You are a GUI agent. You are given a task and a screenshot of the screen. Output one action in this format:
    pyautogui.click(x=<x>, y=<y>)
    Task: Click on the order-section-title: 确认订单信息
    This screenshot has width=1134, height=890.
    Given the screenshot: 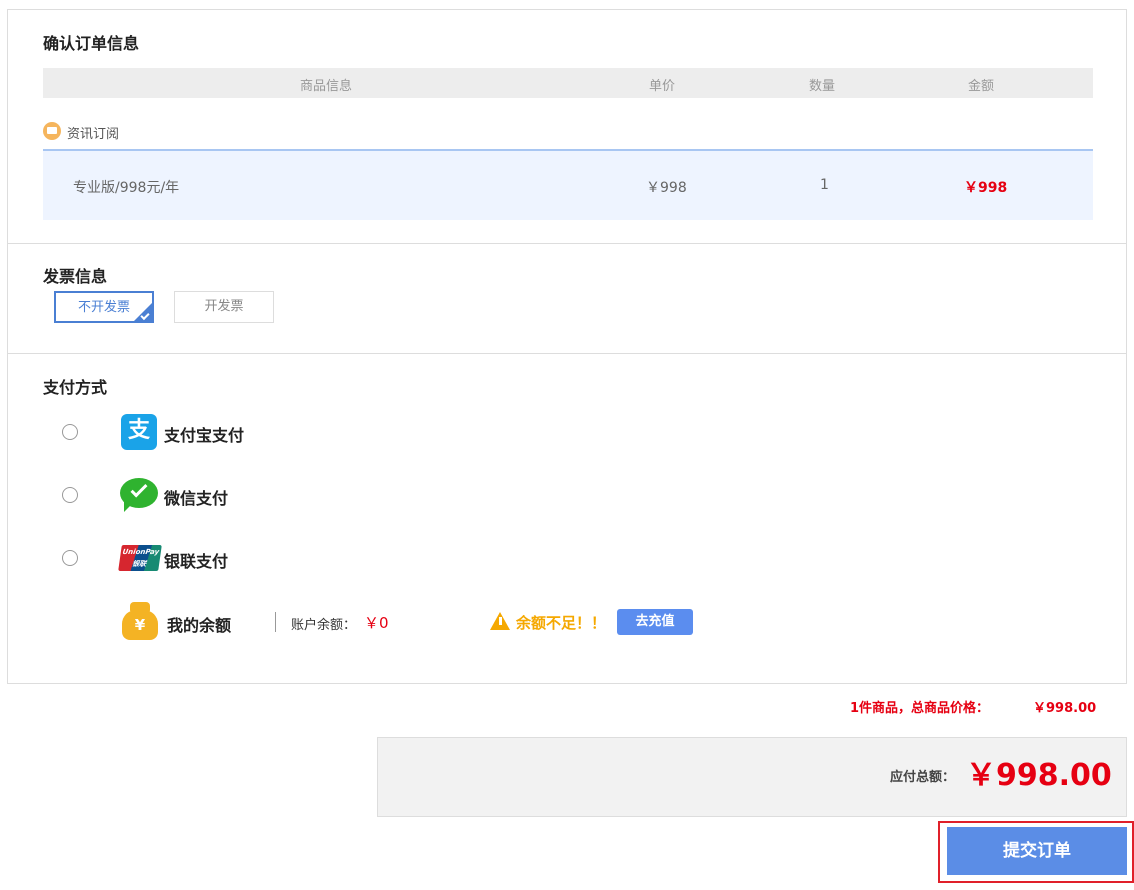 What is the action you would take?
    pyautogui.click(x=91, y=43)
    